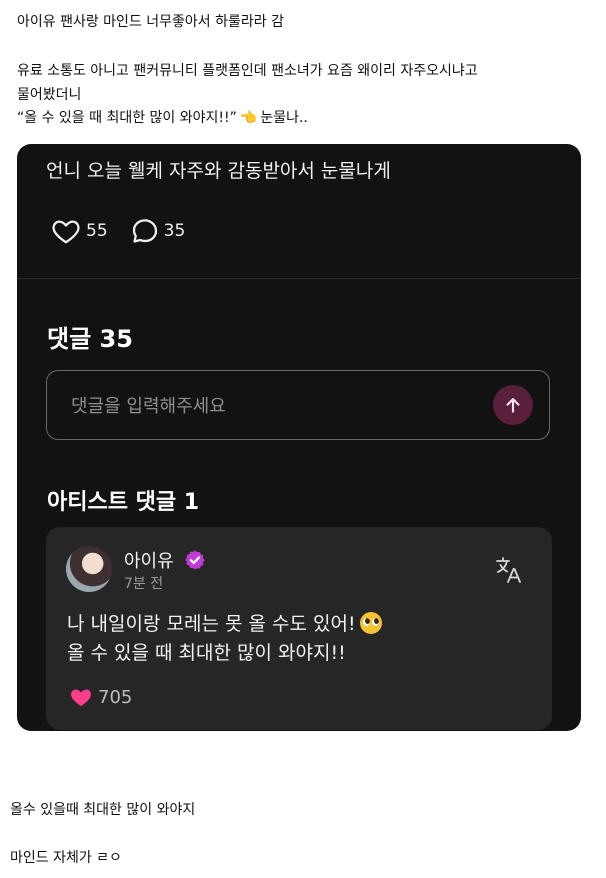  Describe the element at coordinates (128, 231) in the screenshot. I see `post-actions: 55 35` at that location.